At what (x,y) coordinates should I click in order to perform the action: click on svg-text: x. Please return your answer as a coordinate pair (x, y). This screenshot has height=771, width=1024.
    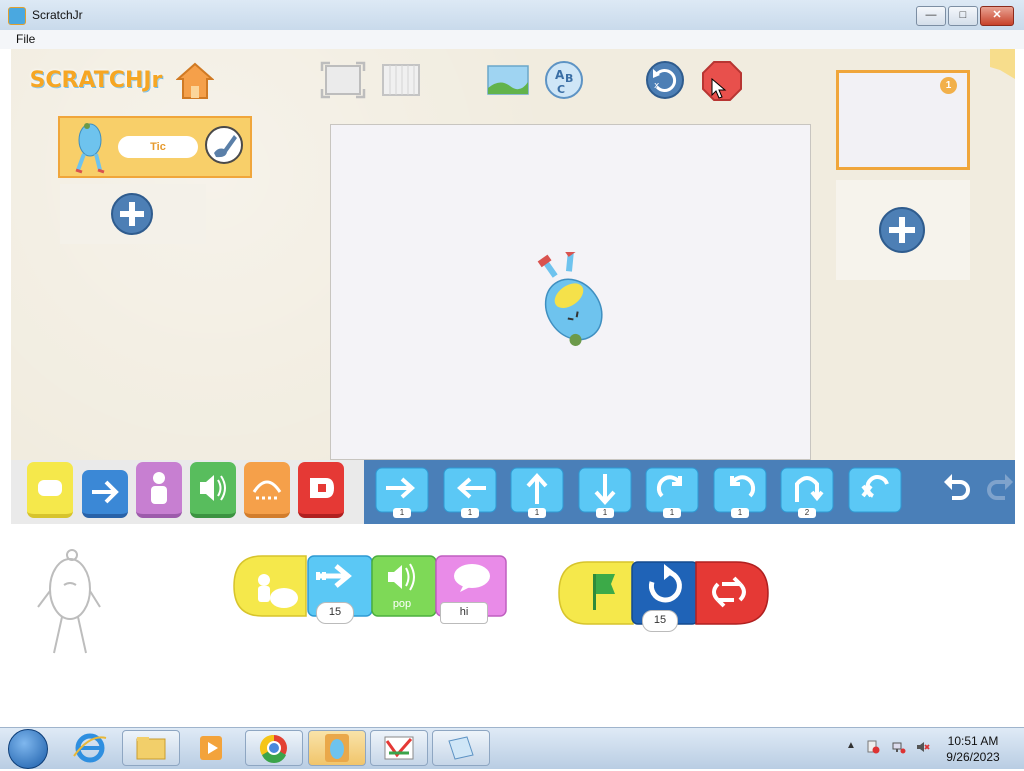
    Looking at the image, I should click on (657, 86).